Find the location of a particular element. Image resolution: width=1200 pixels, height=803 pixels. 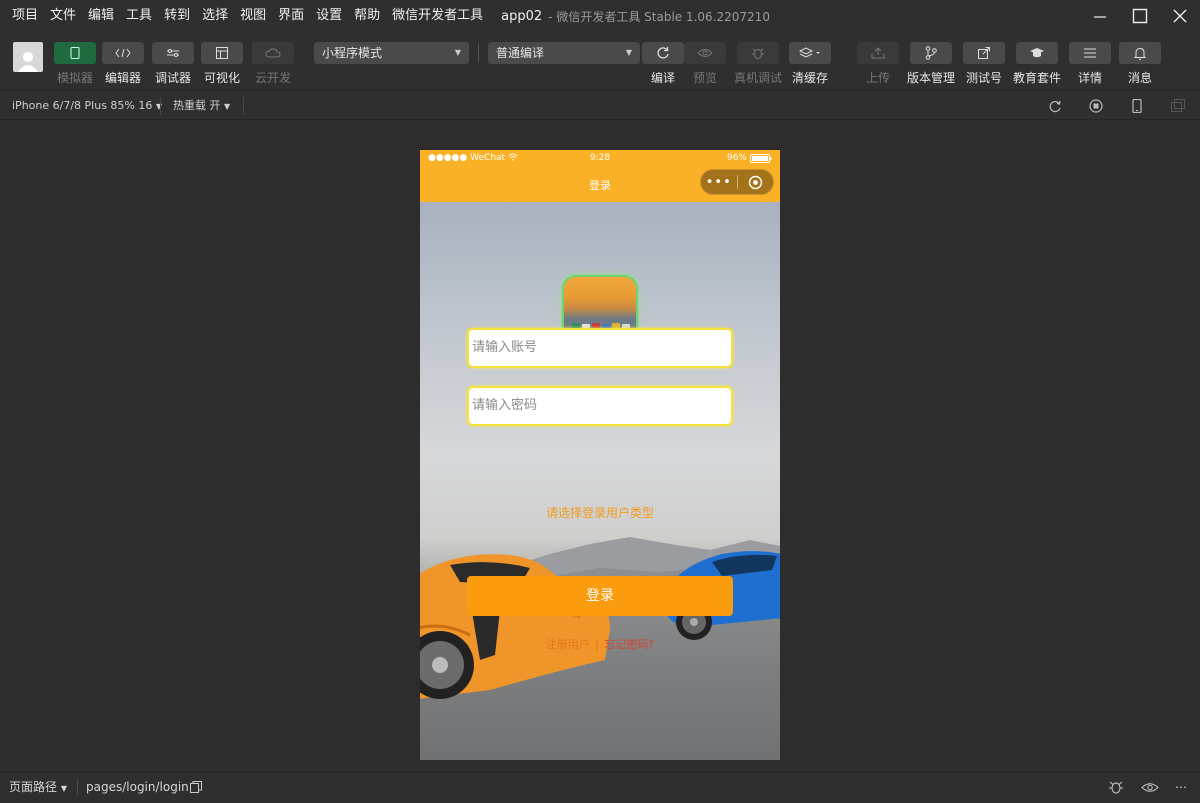

messages-button is located at coordinates (1140, 53).